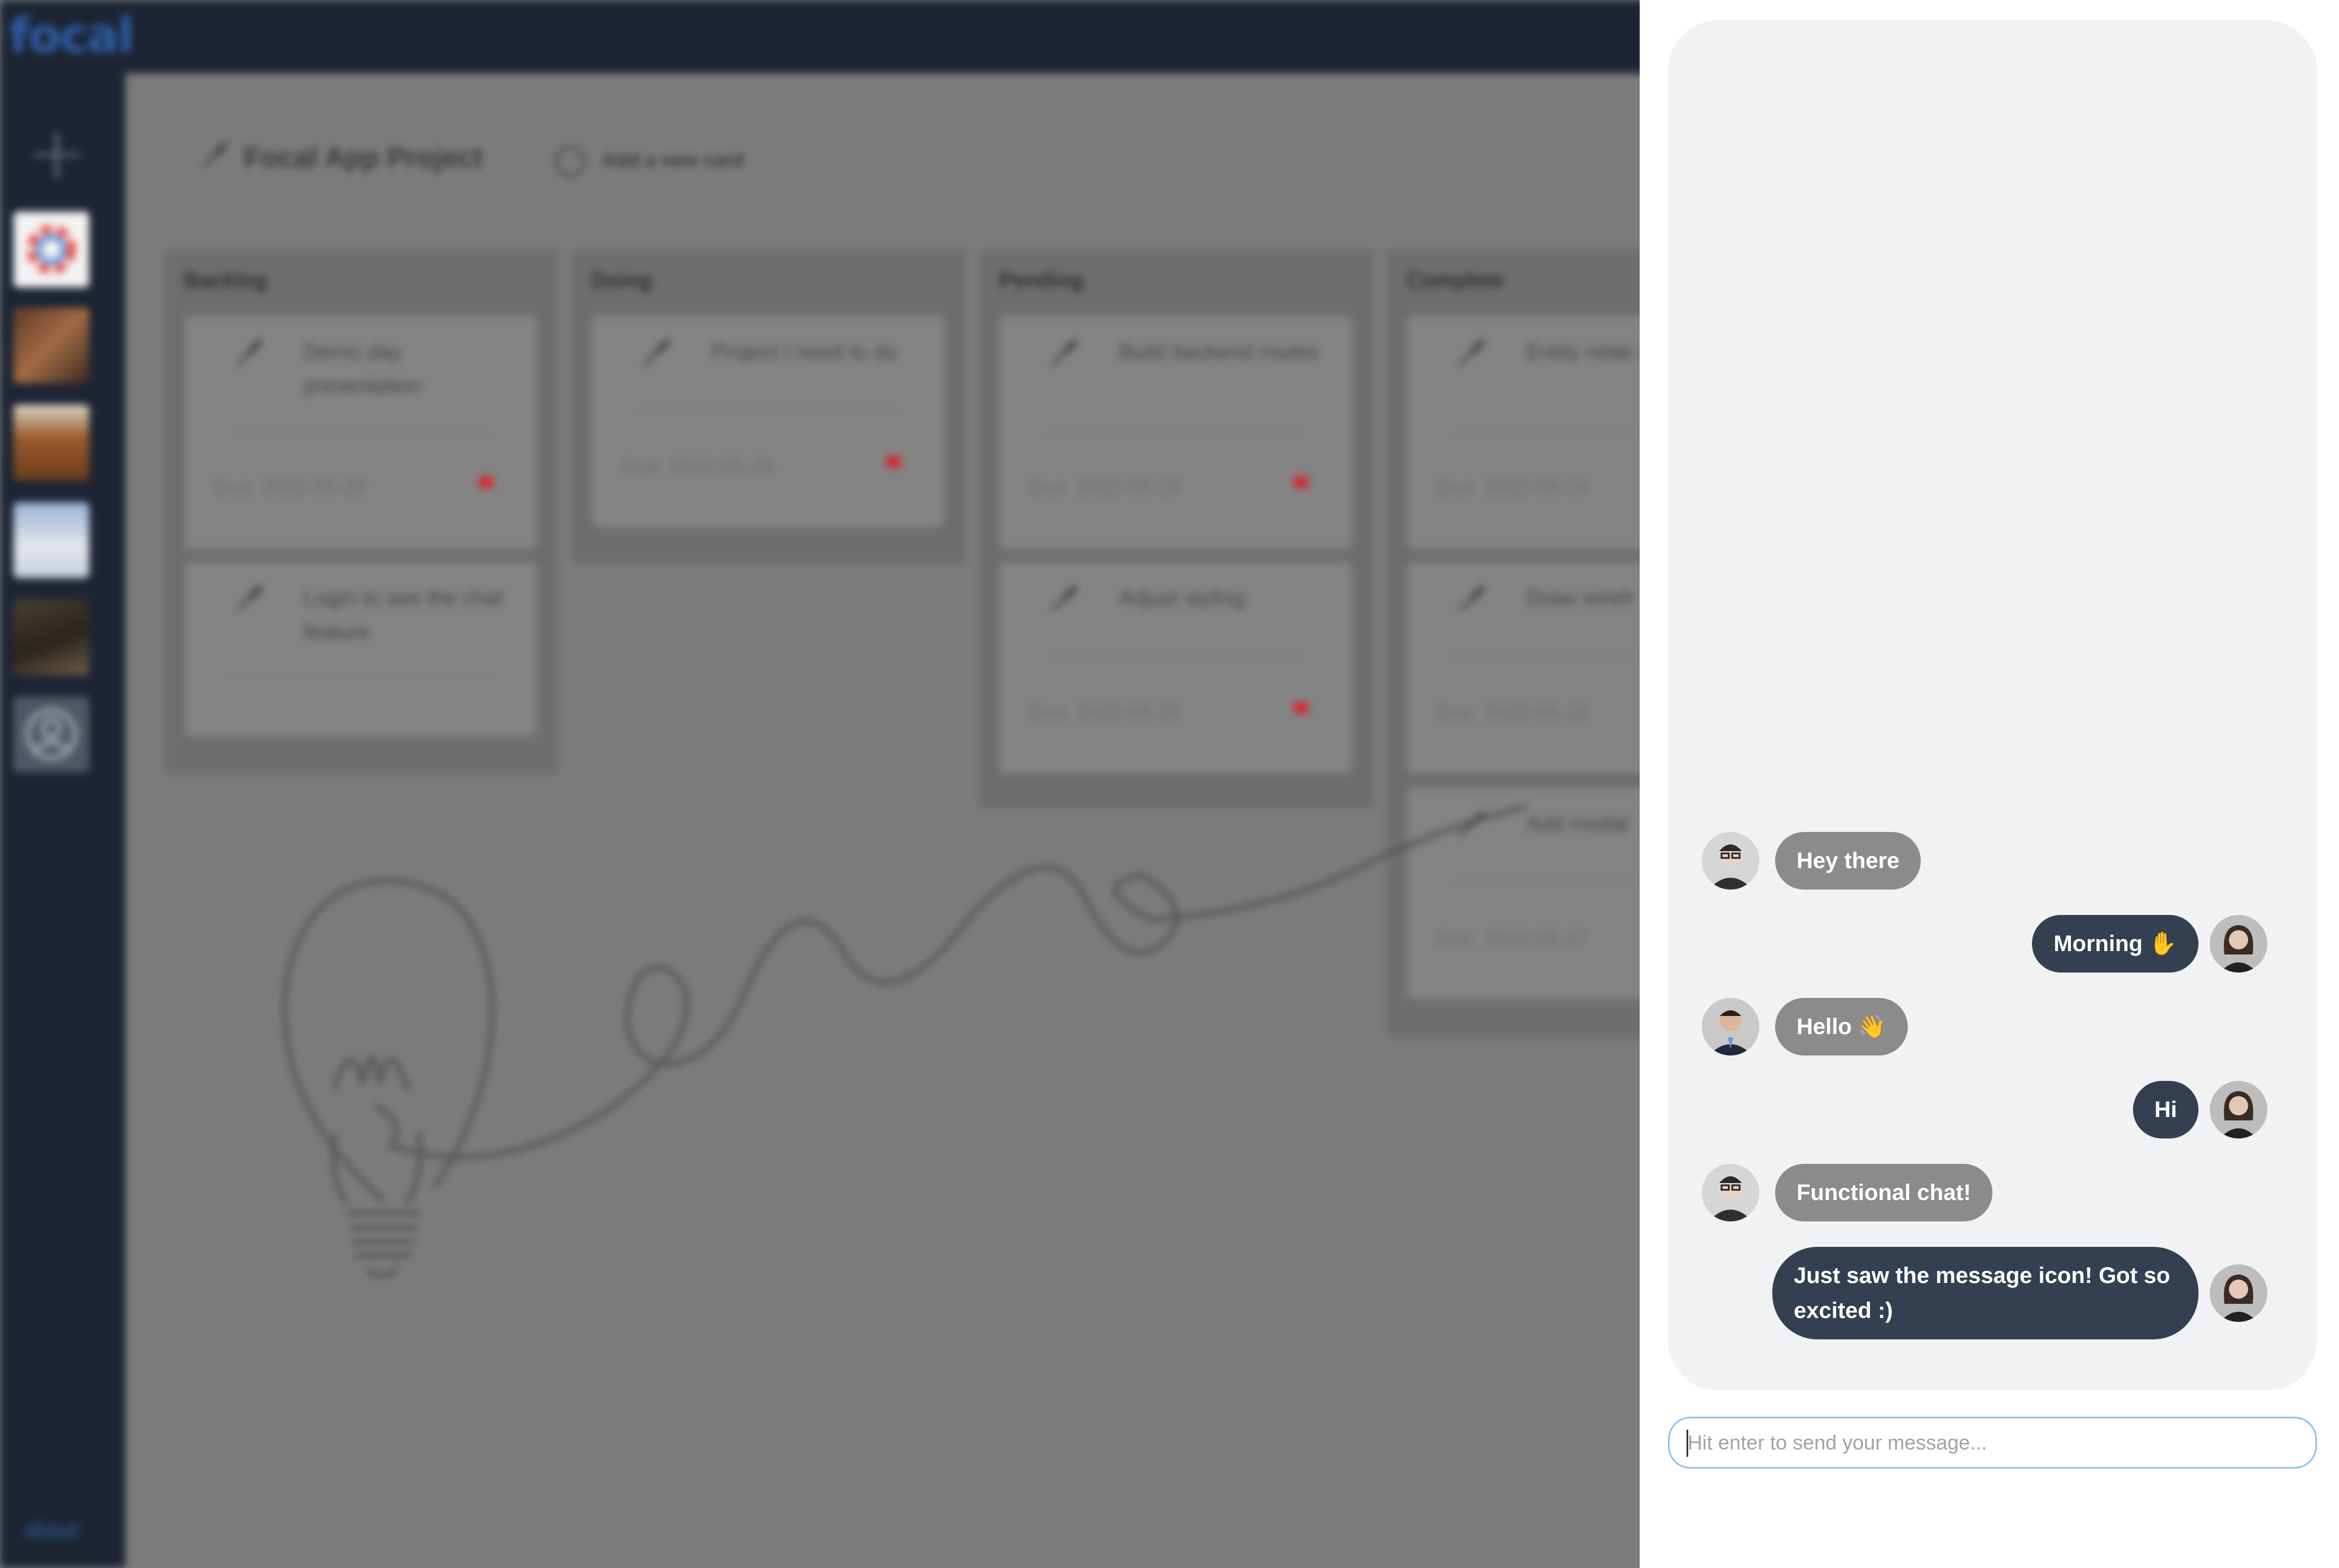 The width and height of the screenshot is (2339, 1568). What do you see at coordinates (56, 152) in the screenshot?
I see `add-project-icon: +` at bounding box center [56, 152].